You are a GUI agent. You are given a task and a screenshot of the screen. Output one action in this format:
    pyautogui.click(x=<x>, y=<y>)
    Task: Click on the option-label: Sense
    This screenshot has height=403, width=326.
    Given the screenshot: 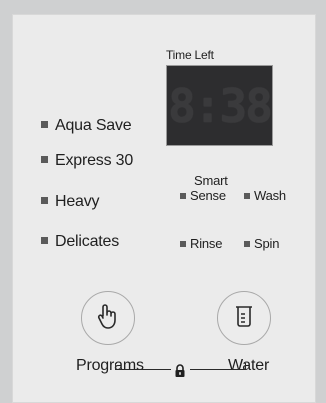 What is the action you would take?
    pyautogui.click(x=208, y=195)
    